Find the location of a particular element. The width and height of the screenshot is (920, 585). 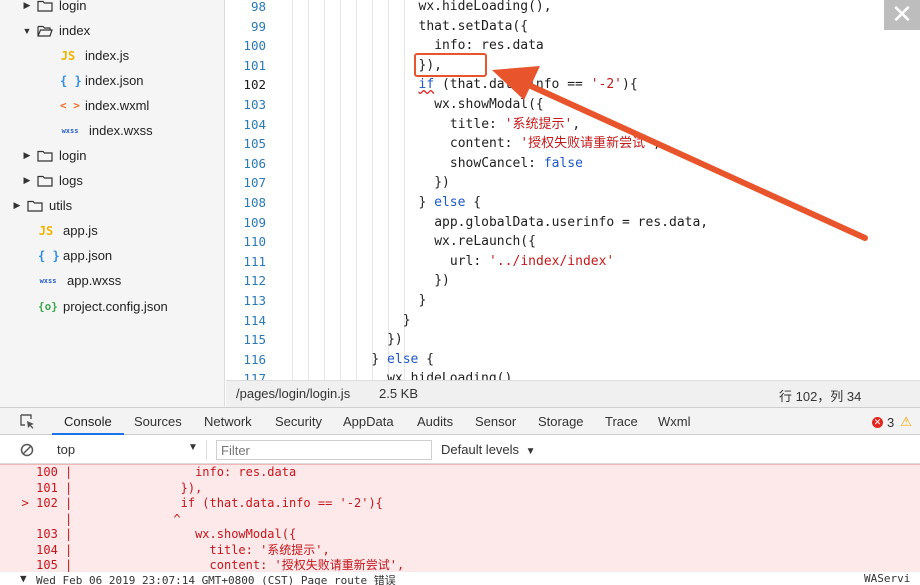

file-size: 2.5 KB is located at coordinates (399, 393).